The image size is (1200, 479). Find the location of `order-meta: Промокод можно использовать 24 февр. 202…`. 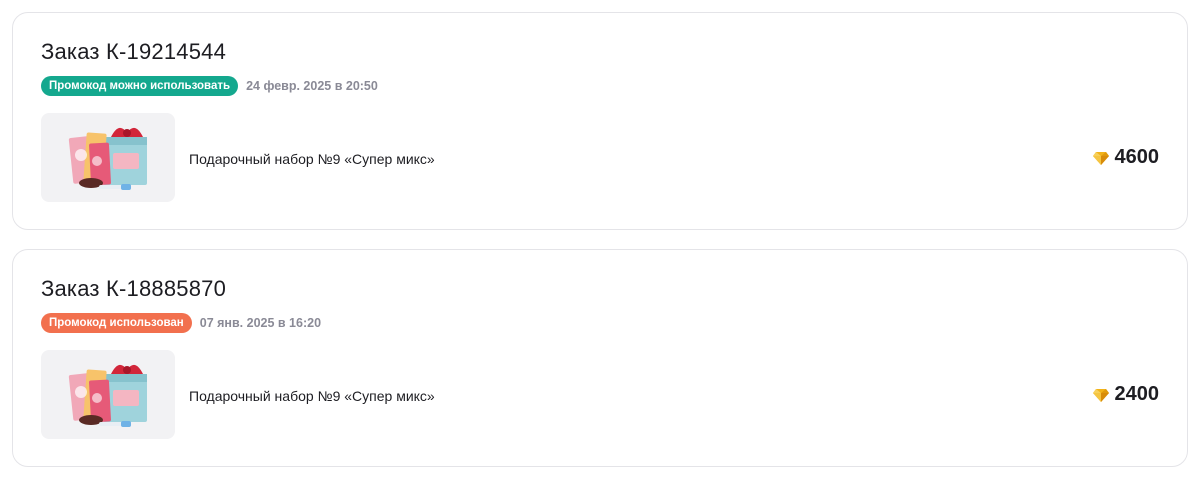

order-meta: Промокод можно использовать 24 февр. 202… is located at coordinates (209, 86).